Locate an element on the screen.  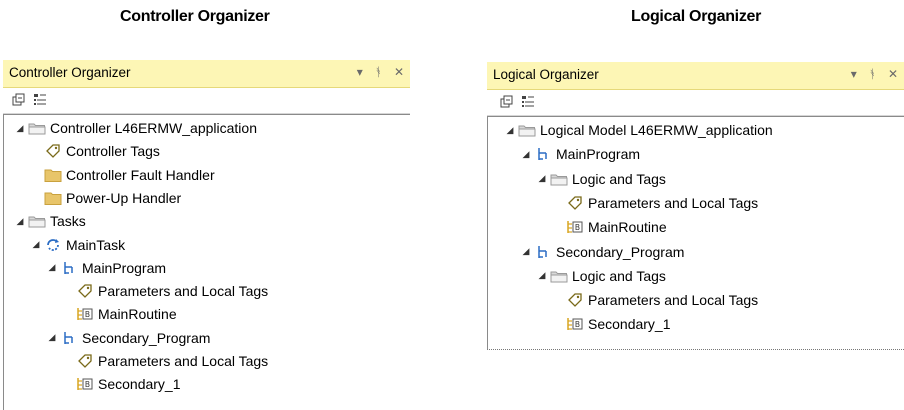
tree-item-label: Controller L46ERMW_application is located at coordinates (153, 128).